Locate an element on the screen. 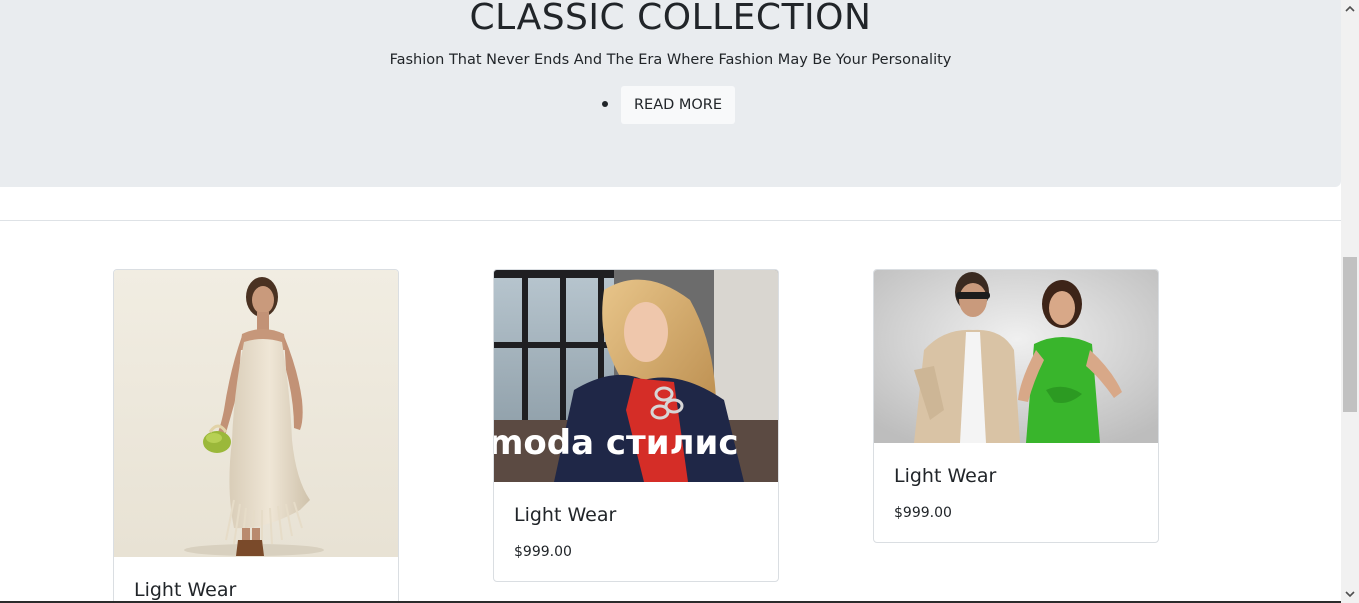  hero-title: CLASSIC COLLECTION is located at coordinates (670, 19).